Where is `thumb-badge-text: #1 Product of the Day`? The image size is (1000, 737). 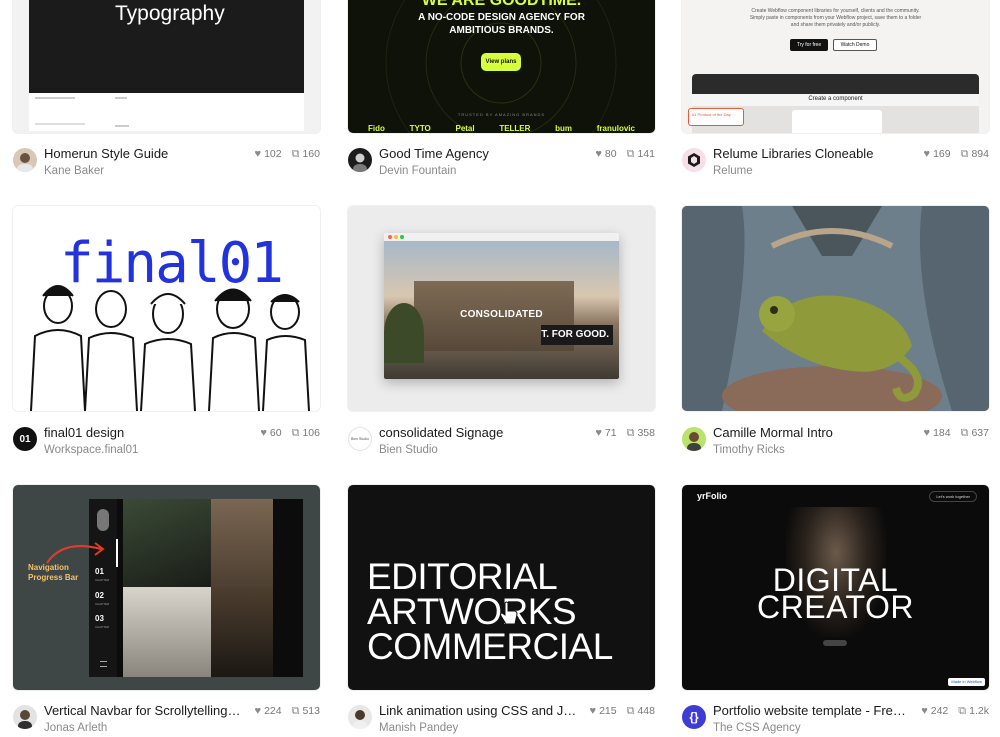
thumb-badge-text: #1 Product of the Day is located at coordinates (711, 114).